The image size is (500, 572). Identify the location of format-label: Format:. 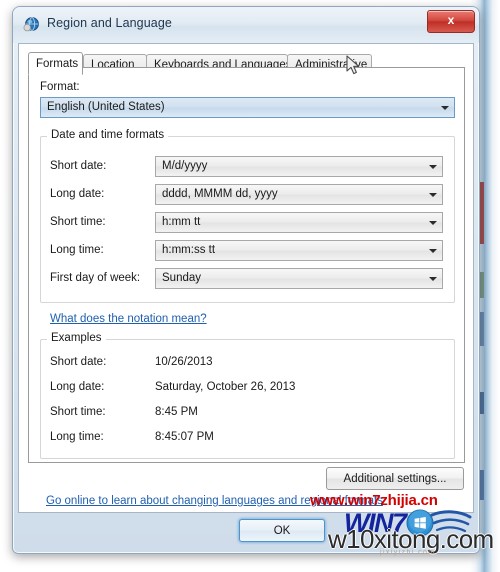
(60, 87).